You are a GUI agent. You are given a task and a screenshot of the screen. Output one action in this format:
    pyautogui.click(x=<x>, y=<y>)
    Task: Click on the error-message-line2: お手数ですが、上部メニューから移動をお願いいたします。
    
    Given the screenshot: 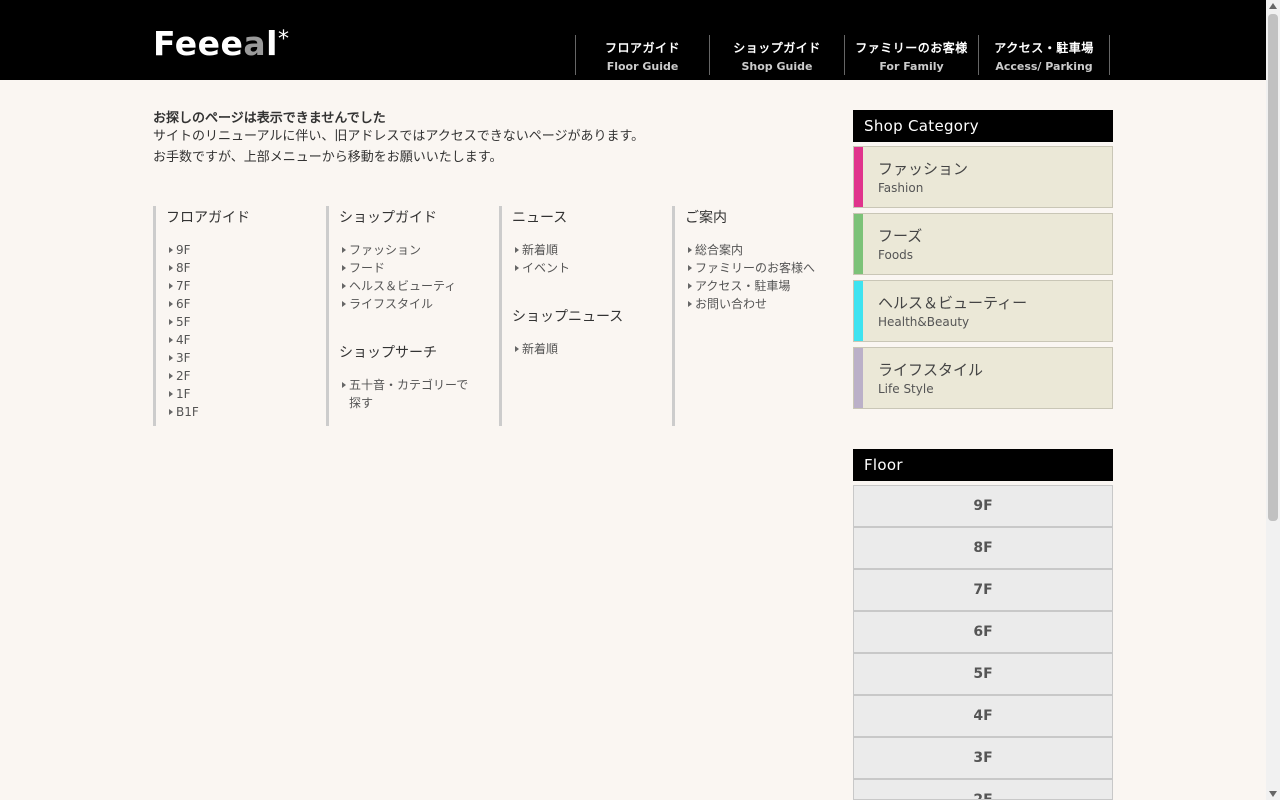 What is the action you would take?
    pyautogui.click(x=328, y=157)
    